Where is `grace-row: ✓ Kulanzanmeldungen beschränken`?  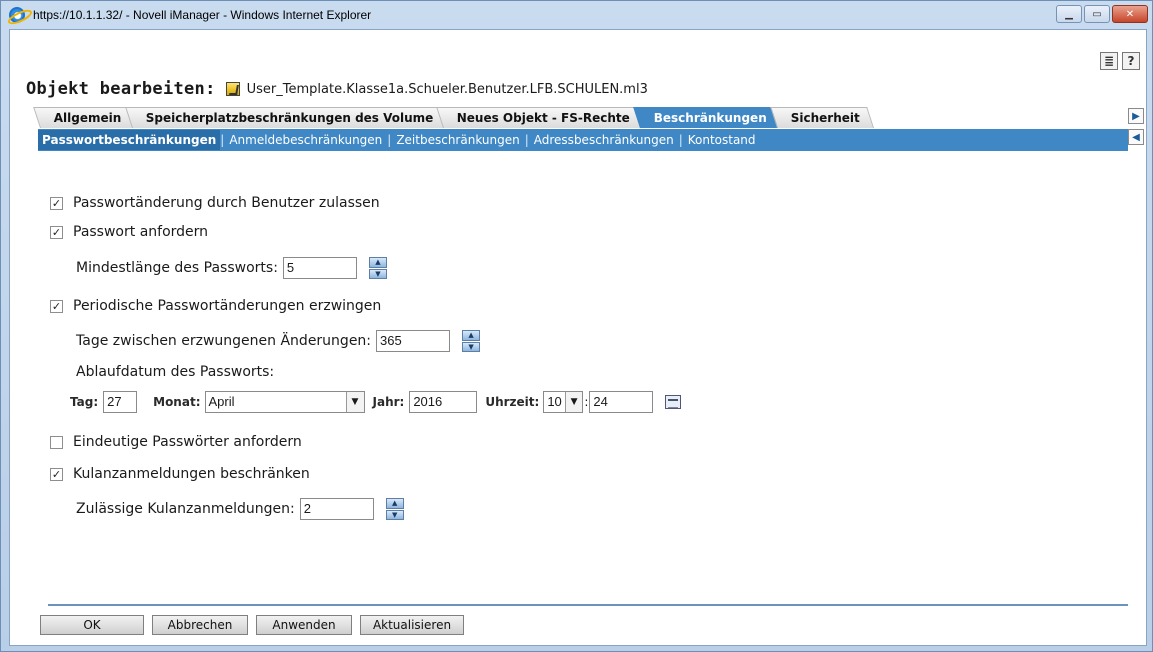
grace-row: ✓ Kulanzanmeldungen beschränken is located at coordinates (180, 474).